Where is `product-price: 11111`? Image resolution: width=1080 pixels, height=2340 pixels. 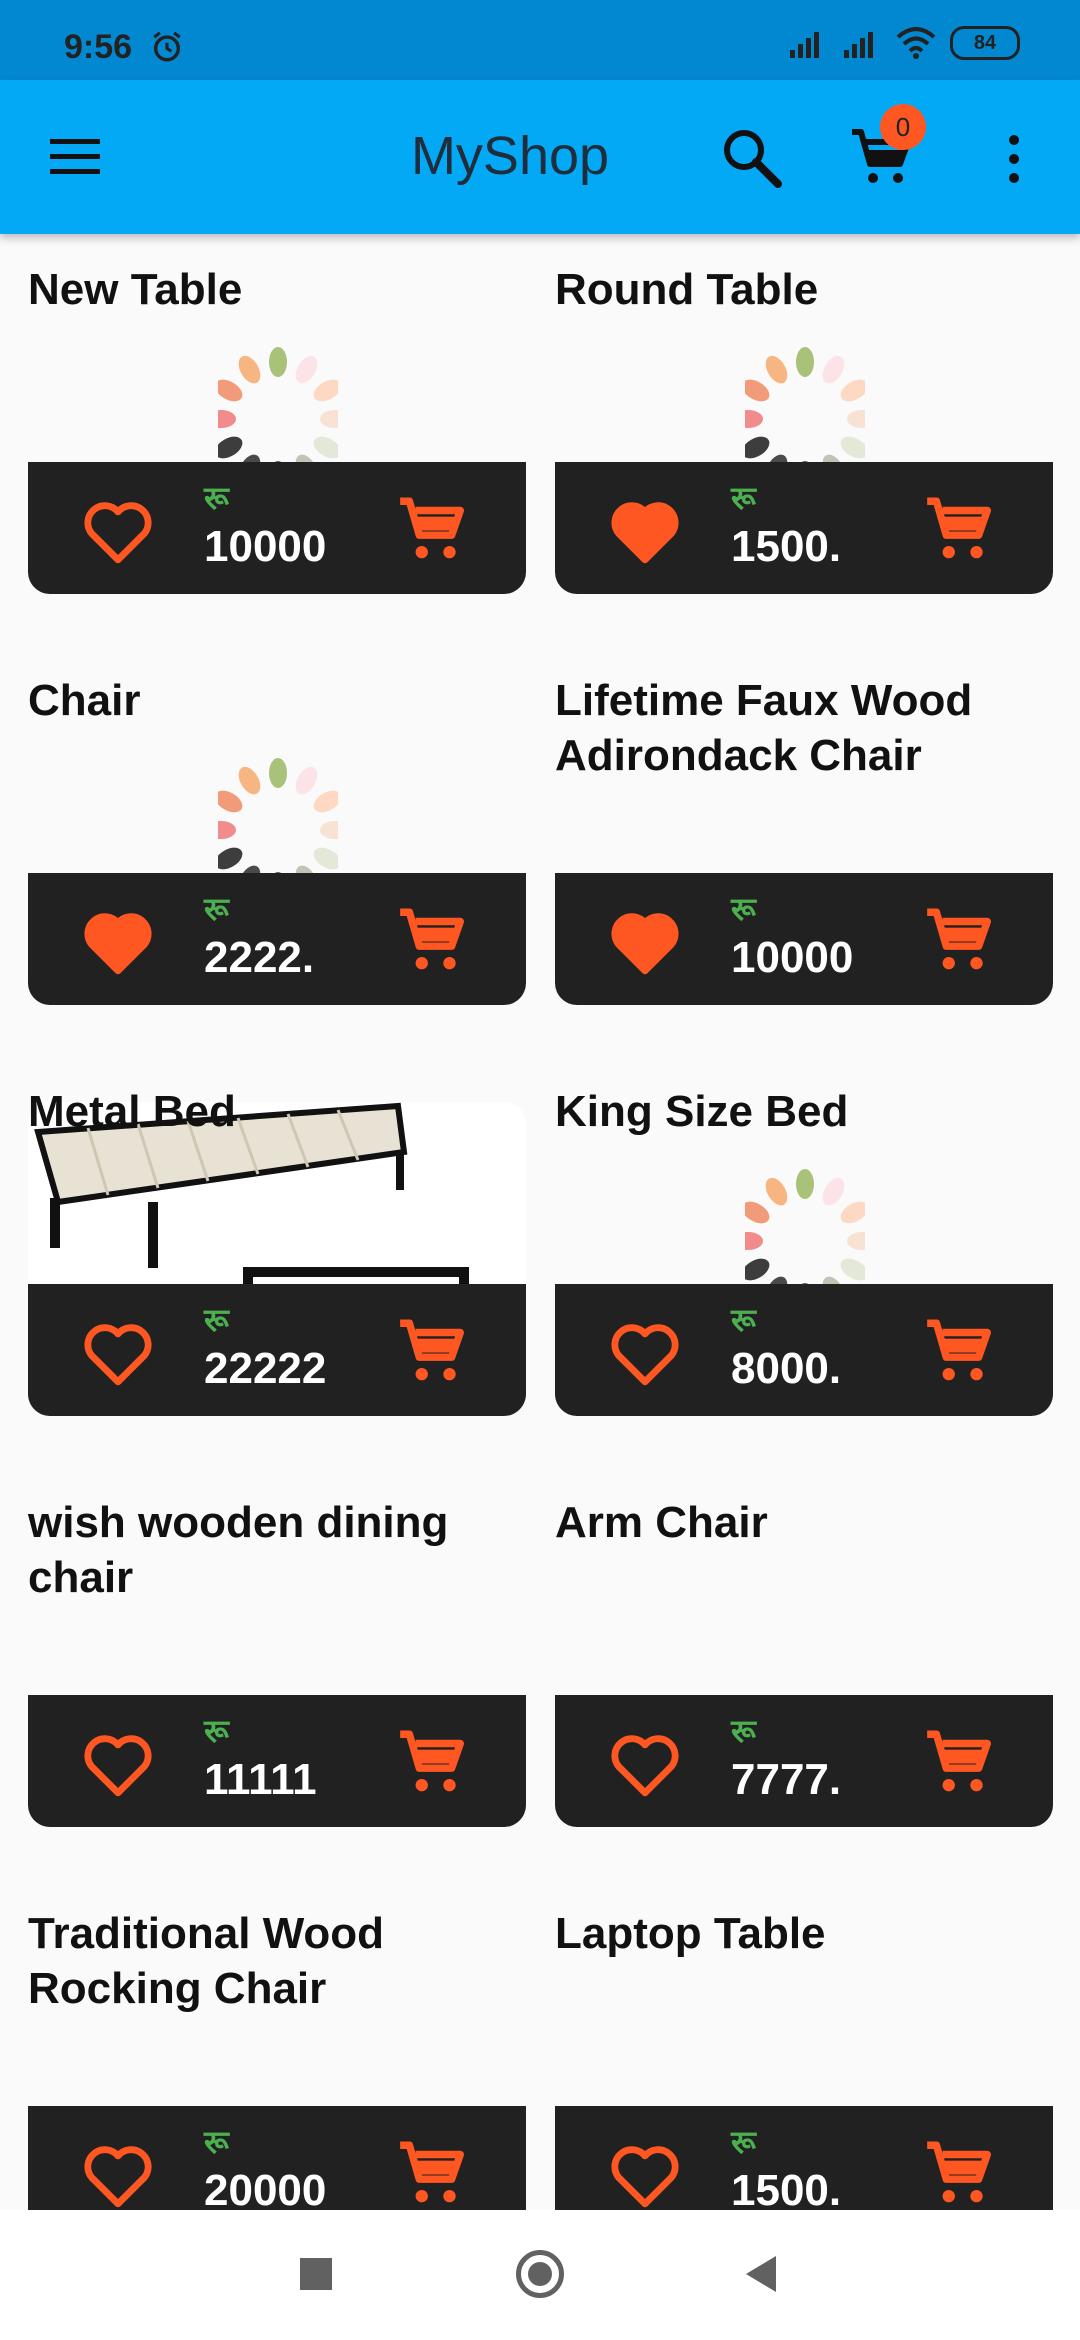
product-price: 11111 is located at coordinates (260, 1779).